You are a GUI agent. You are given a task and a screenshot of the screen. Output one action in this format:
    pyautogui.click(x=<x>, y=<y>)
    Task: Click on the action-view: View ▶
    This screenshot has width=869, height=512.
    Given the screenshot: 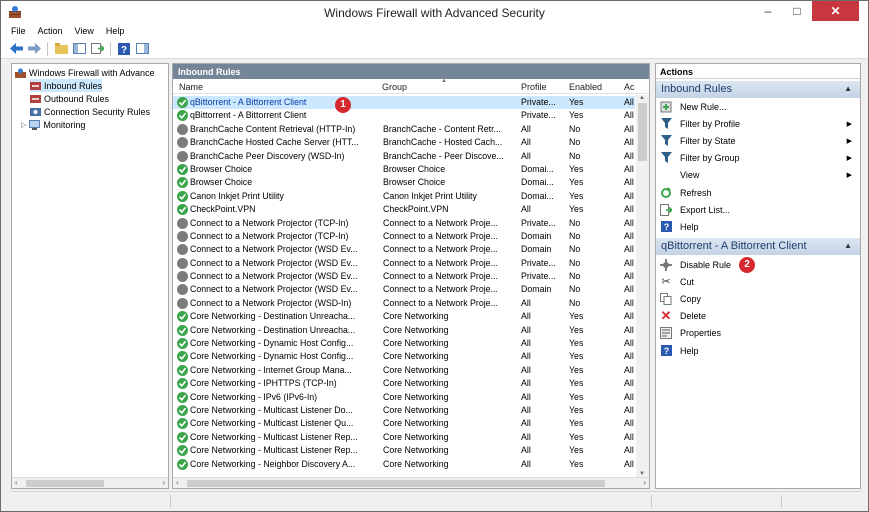 What is the action you would take?
    pyautogui.click(x=758, y=174)
    